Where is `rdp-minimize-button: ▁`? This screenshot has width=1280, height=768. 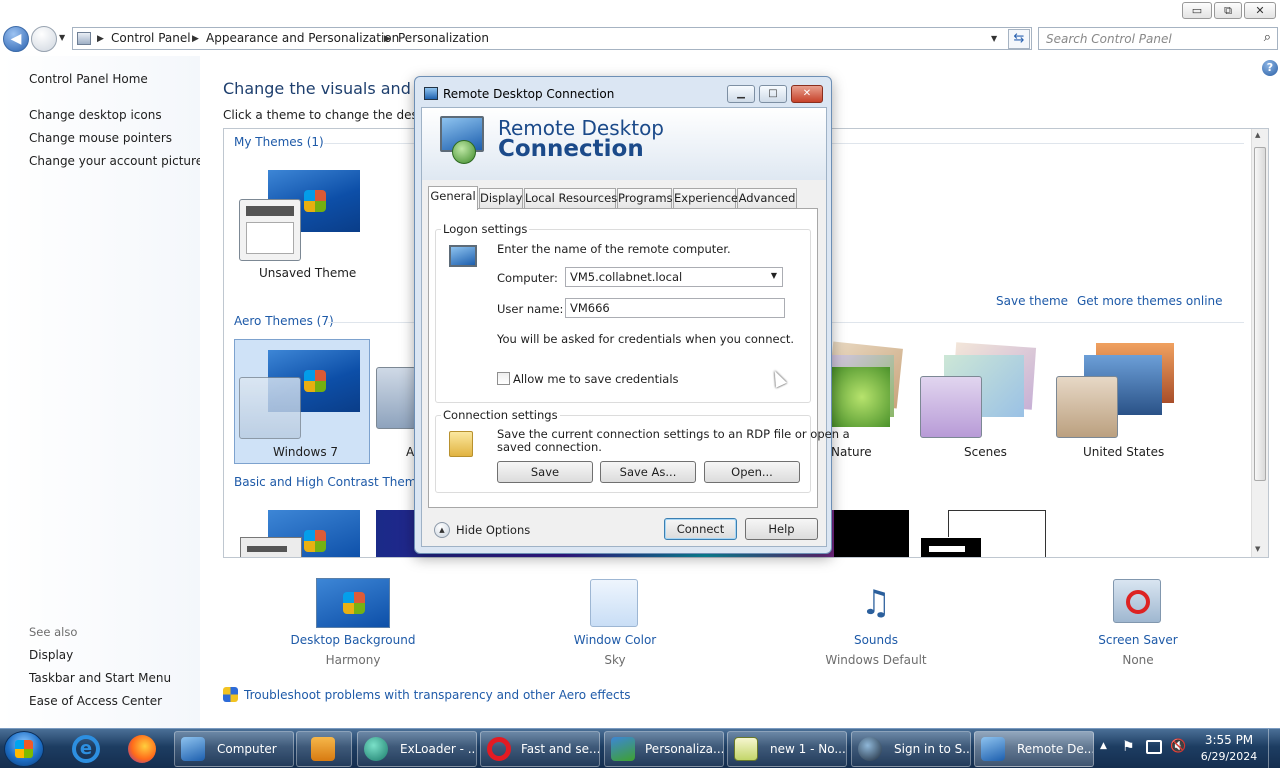 rdp-minimize-button: ▁ is located at coordinates (741, 94).